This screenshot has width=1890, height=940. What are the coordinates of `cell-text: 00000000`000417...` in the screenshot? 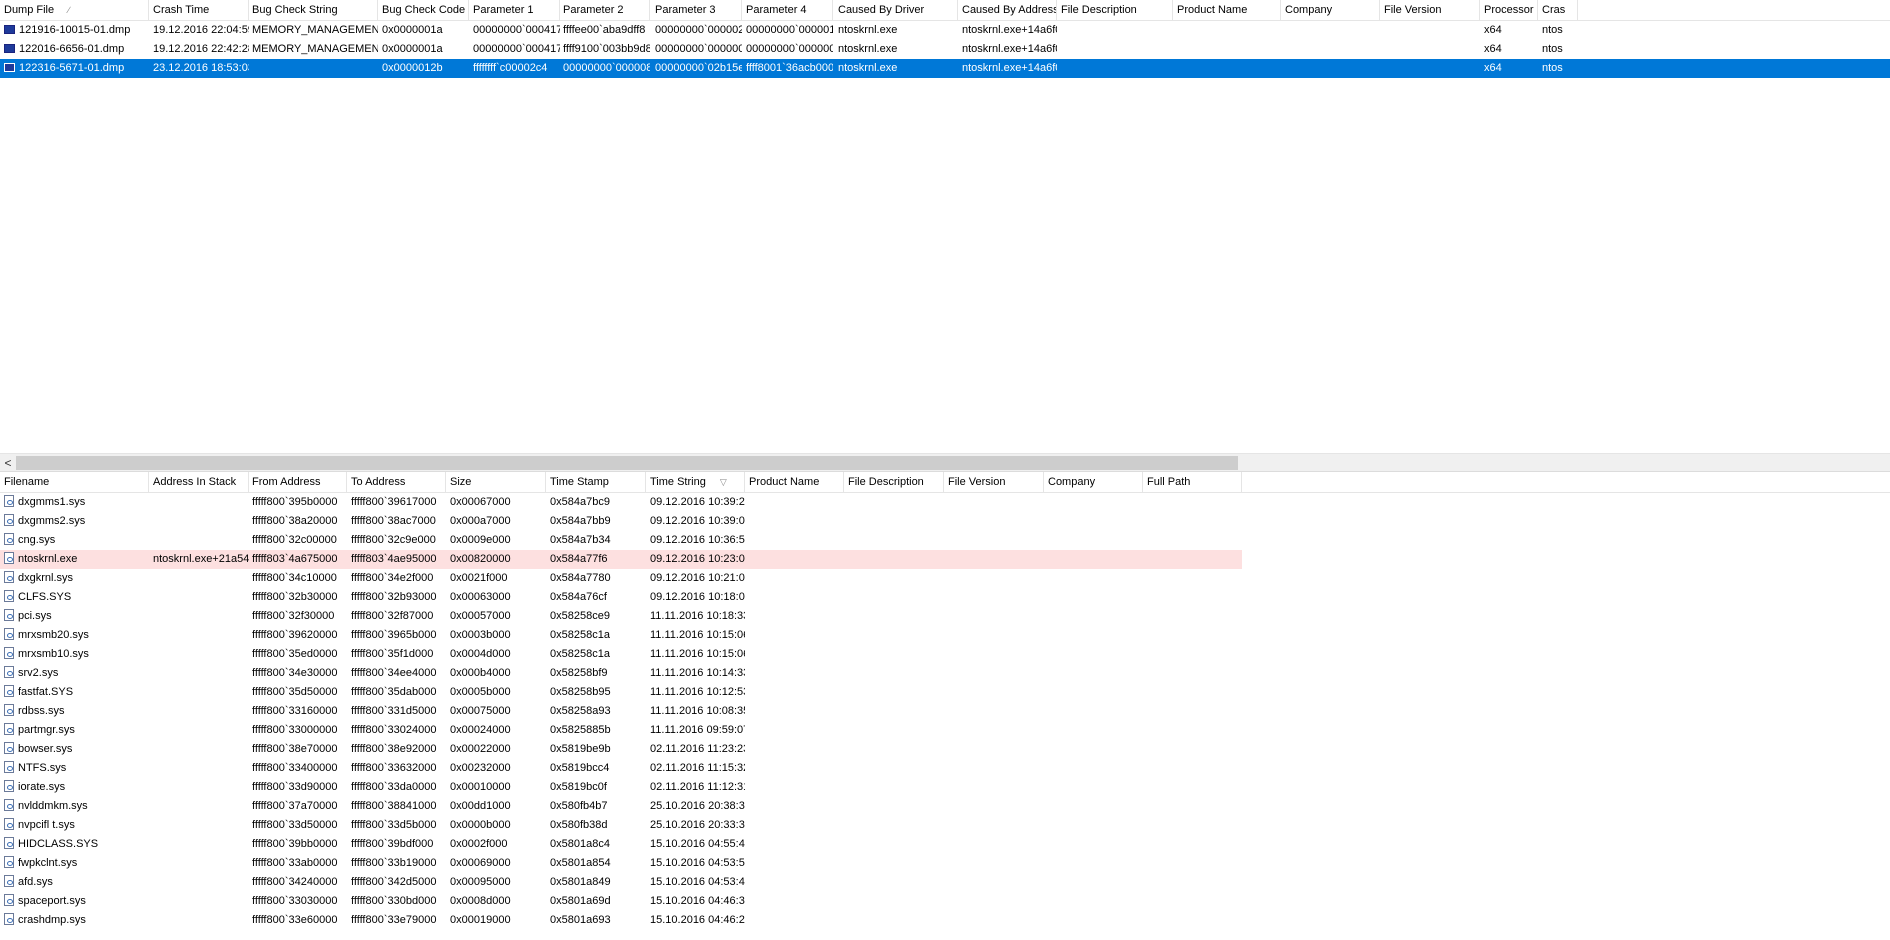 It's located at (516, 30).